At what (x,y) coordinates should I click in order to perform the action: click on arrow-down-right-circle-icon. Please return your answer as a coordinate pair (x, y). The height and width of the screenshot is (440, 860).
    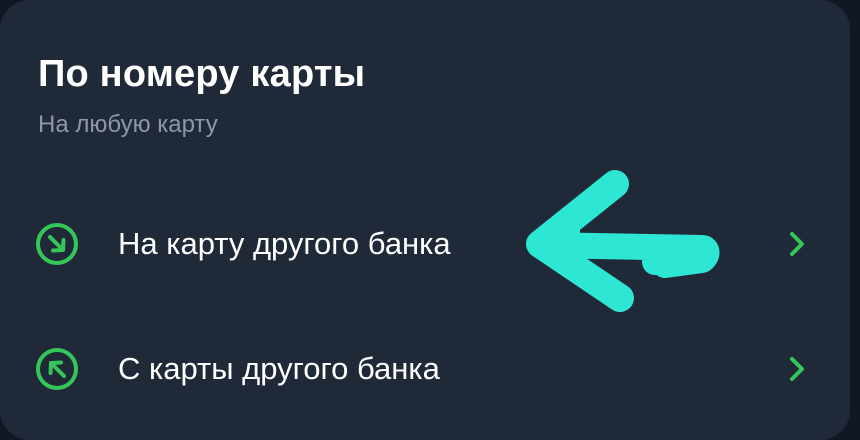
    Looking at the image, I should click on (57, 244).